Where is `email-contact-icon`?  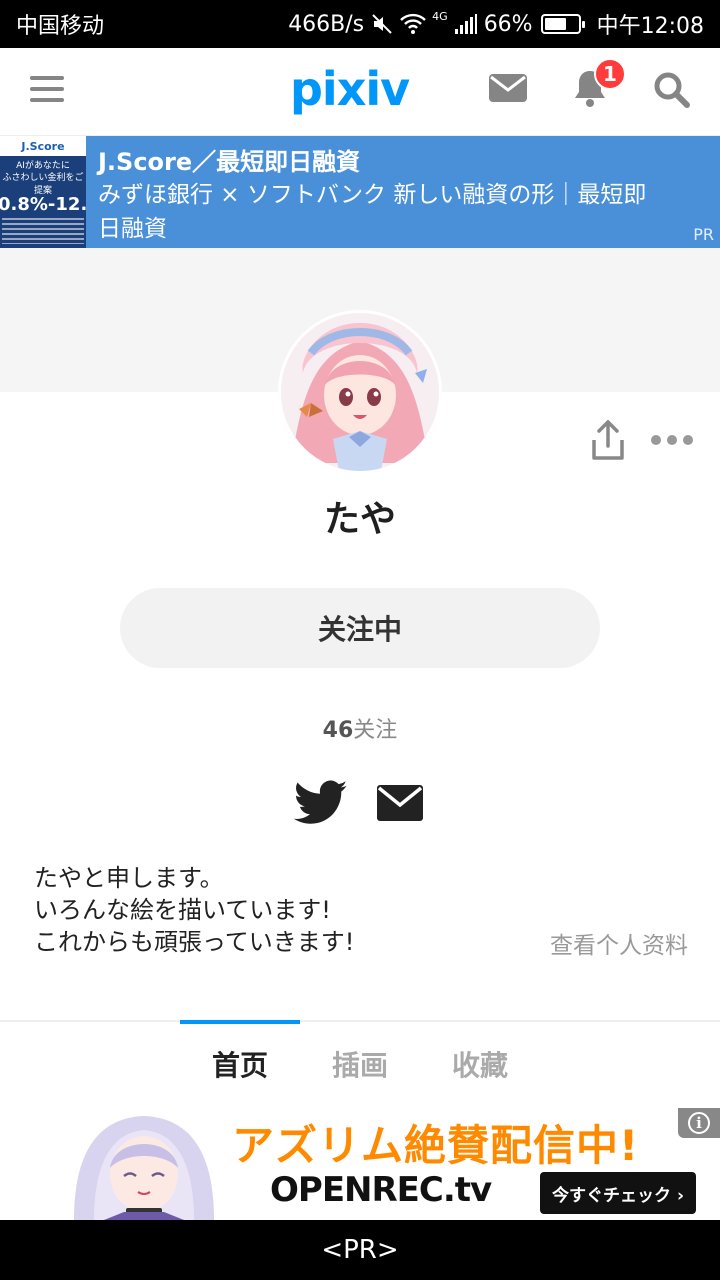 email-contact-icon is located at coordinates (400, 803).